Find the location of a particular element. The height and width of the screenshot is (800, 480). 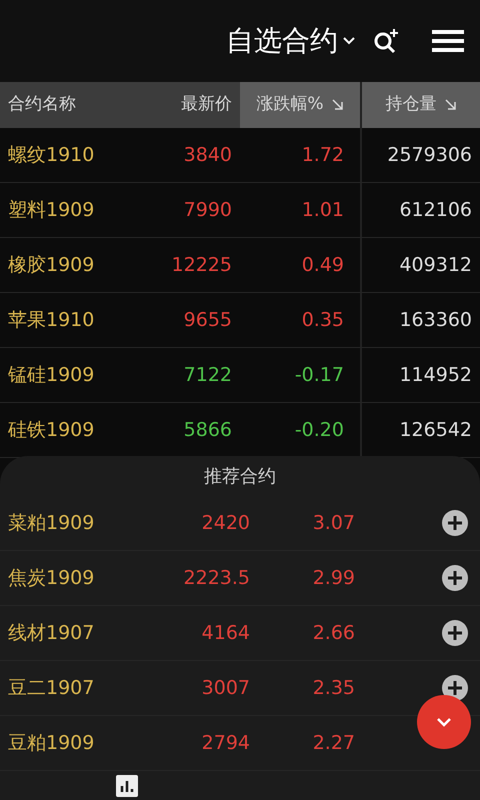

change-cell-text: 0.49 is located at coordinates (322, 265).